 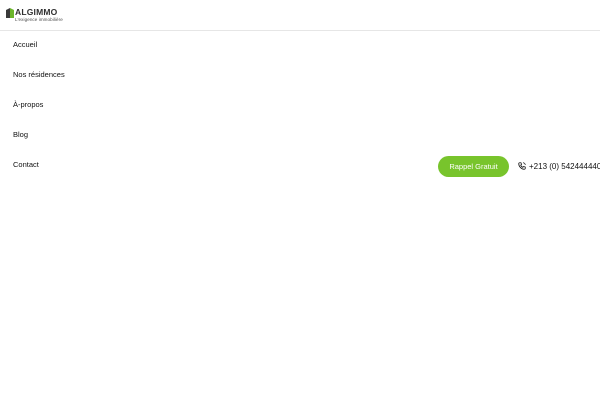 What do you see at coordinates (36, 12) in the screenshot?
I see `brand-name: ALGIMMO` at bounding box center [36, 12].